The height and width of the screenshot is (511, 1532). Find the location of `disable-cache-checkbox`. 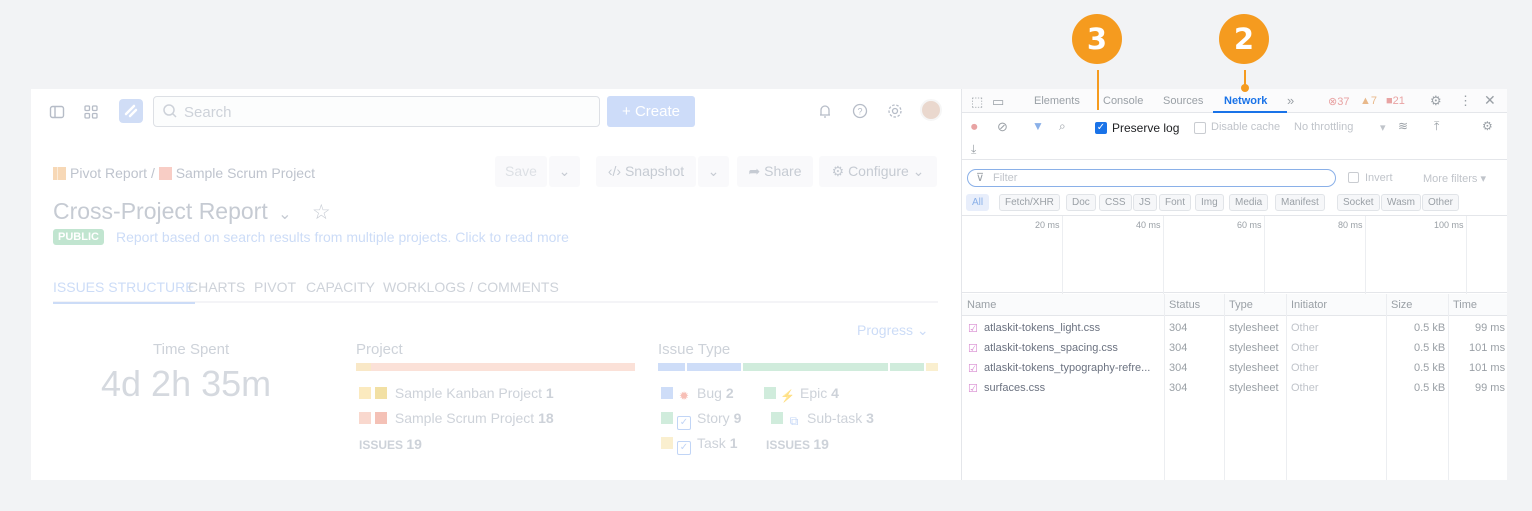

disable-cache-checkbox is located at coordinates (1200, 128).